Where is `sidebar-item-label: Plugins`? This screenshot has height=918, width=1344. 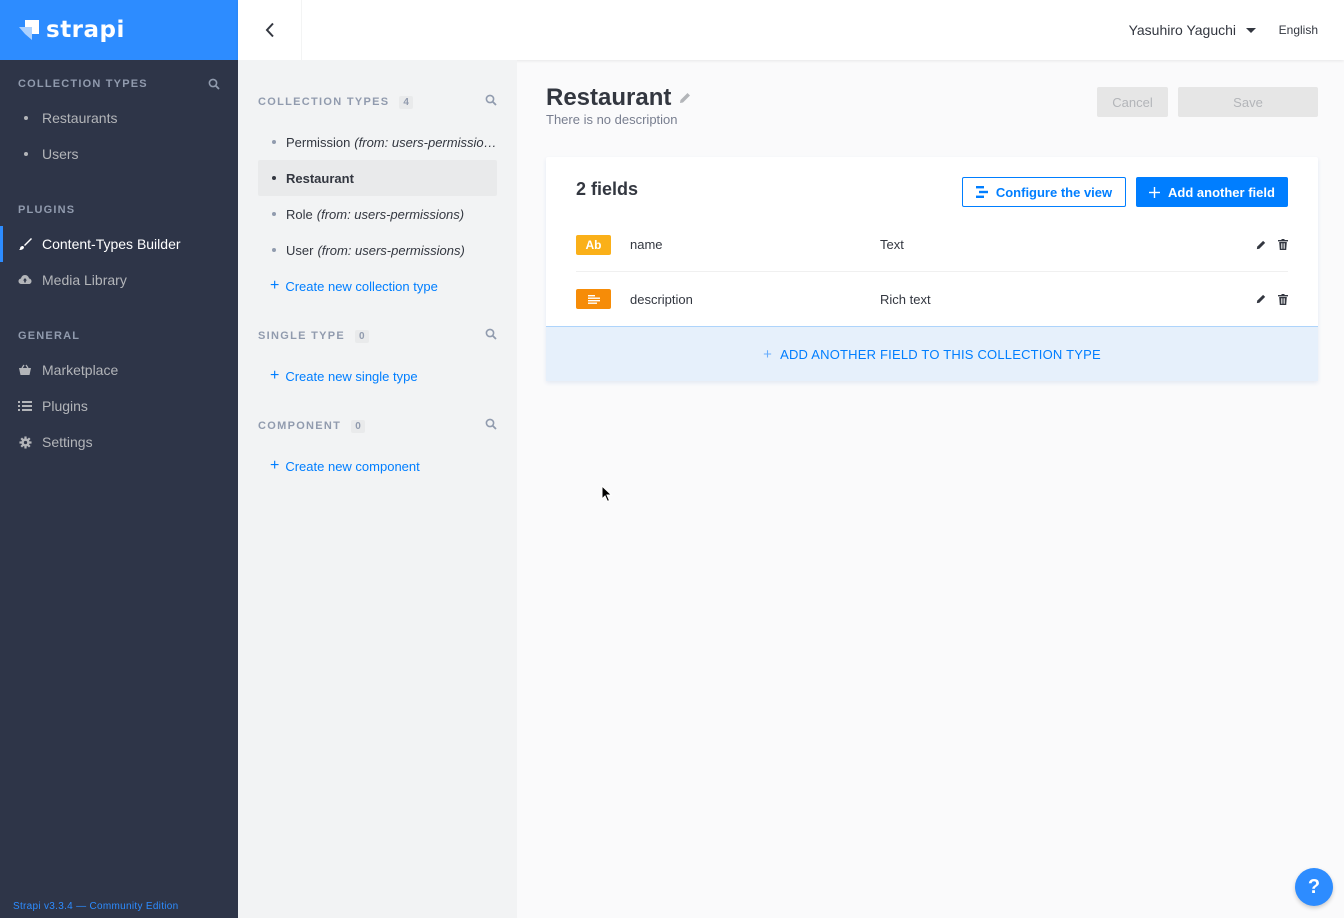
sidebar-item-label: Plugins is located at coordinates (65, 406).